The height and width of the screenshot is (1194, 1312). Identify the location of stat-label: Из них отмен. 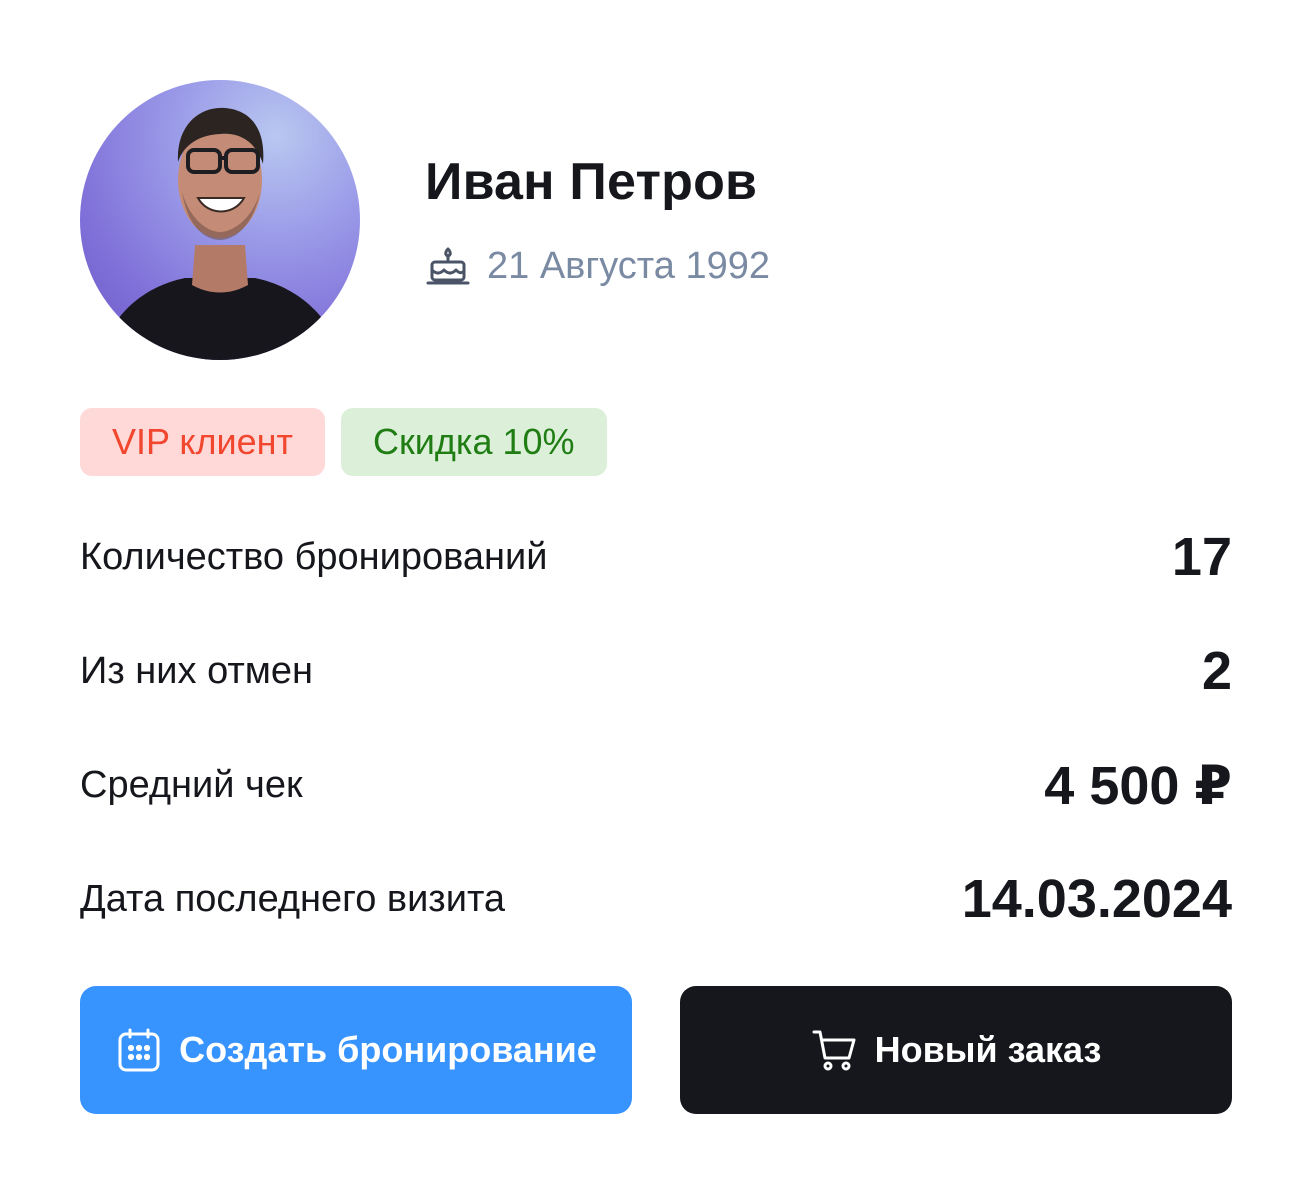
(197, 670).